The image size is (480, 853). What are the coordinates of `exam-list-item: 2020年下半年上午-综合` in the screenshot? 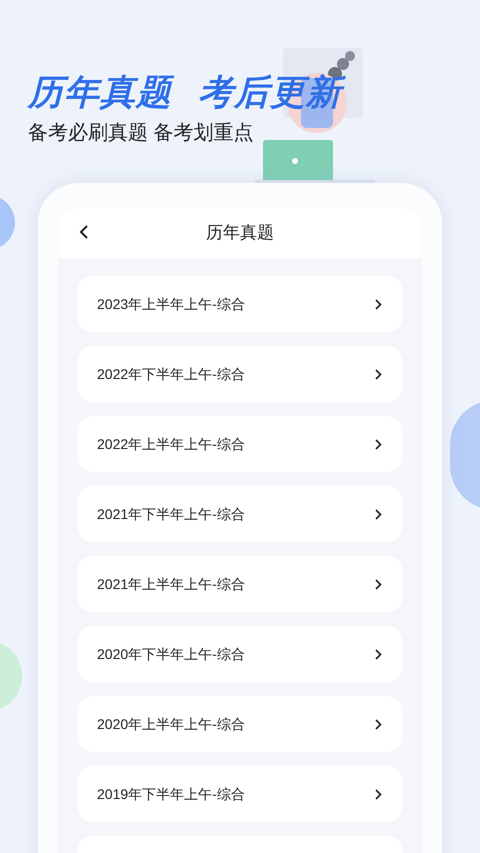 It's located at (240, 654).